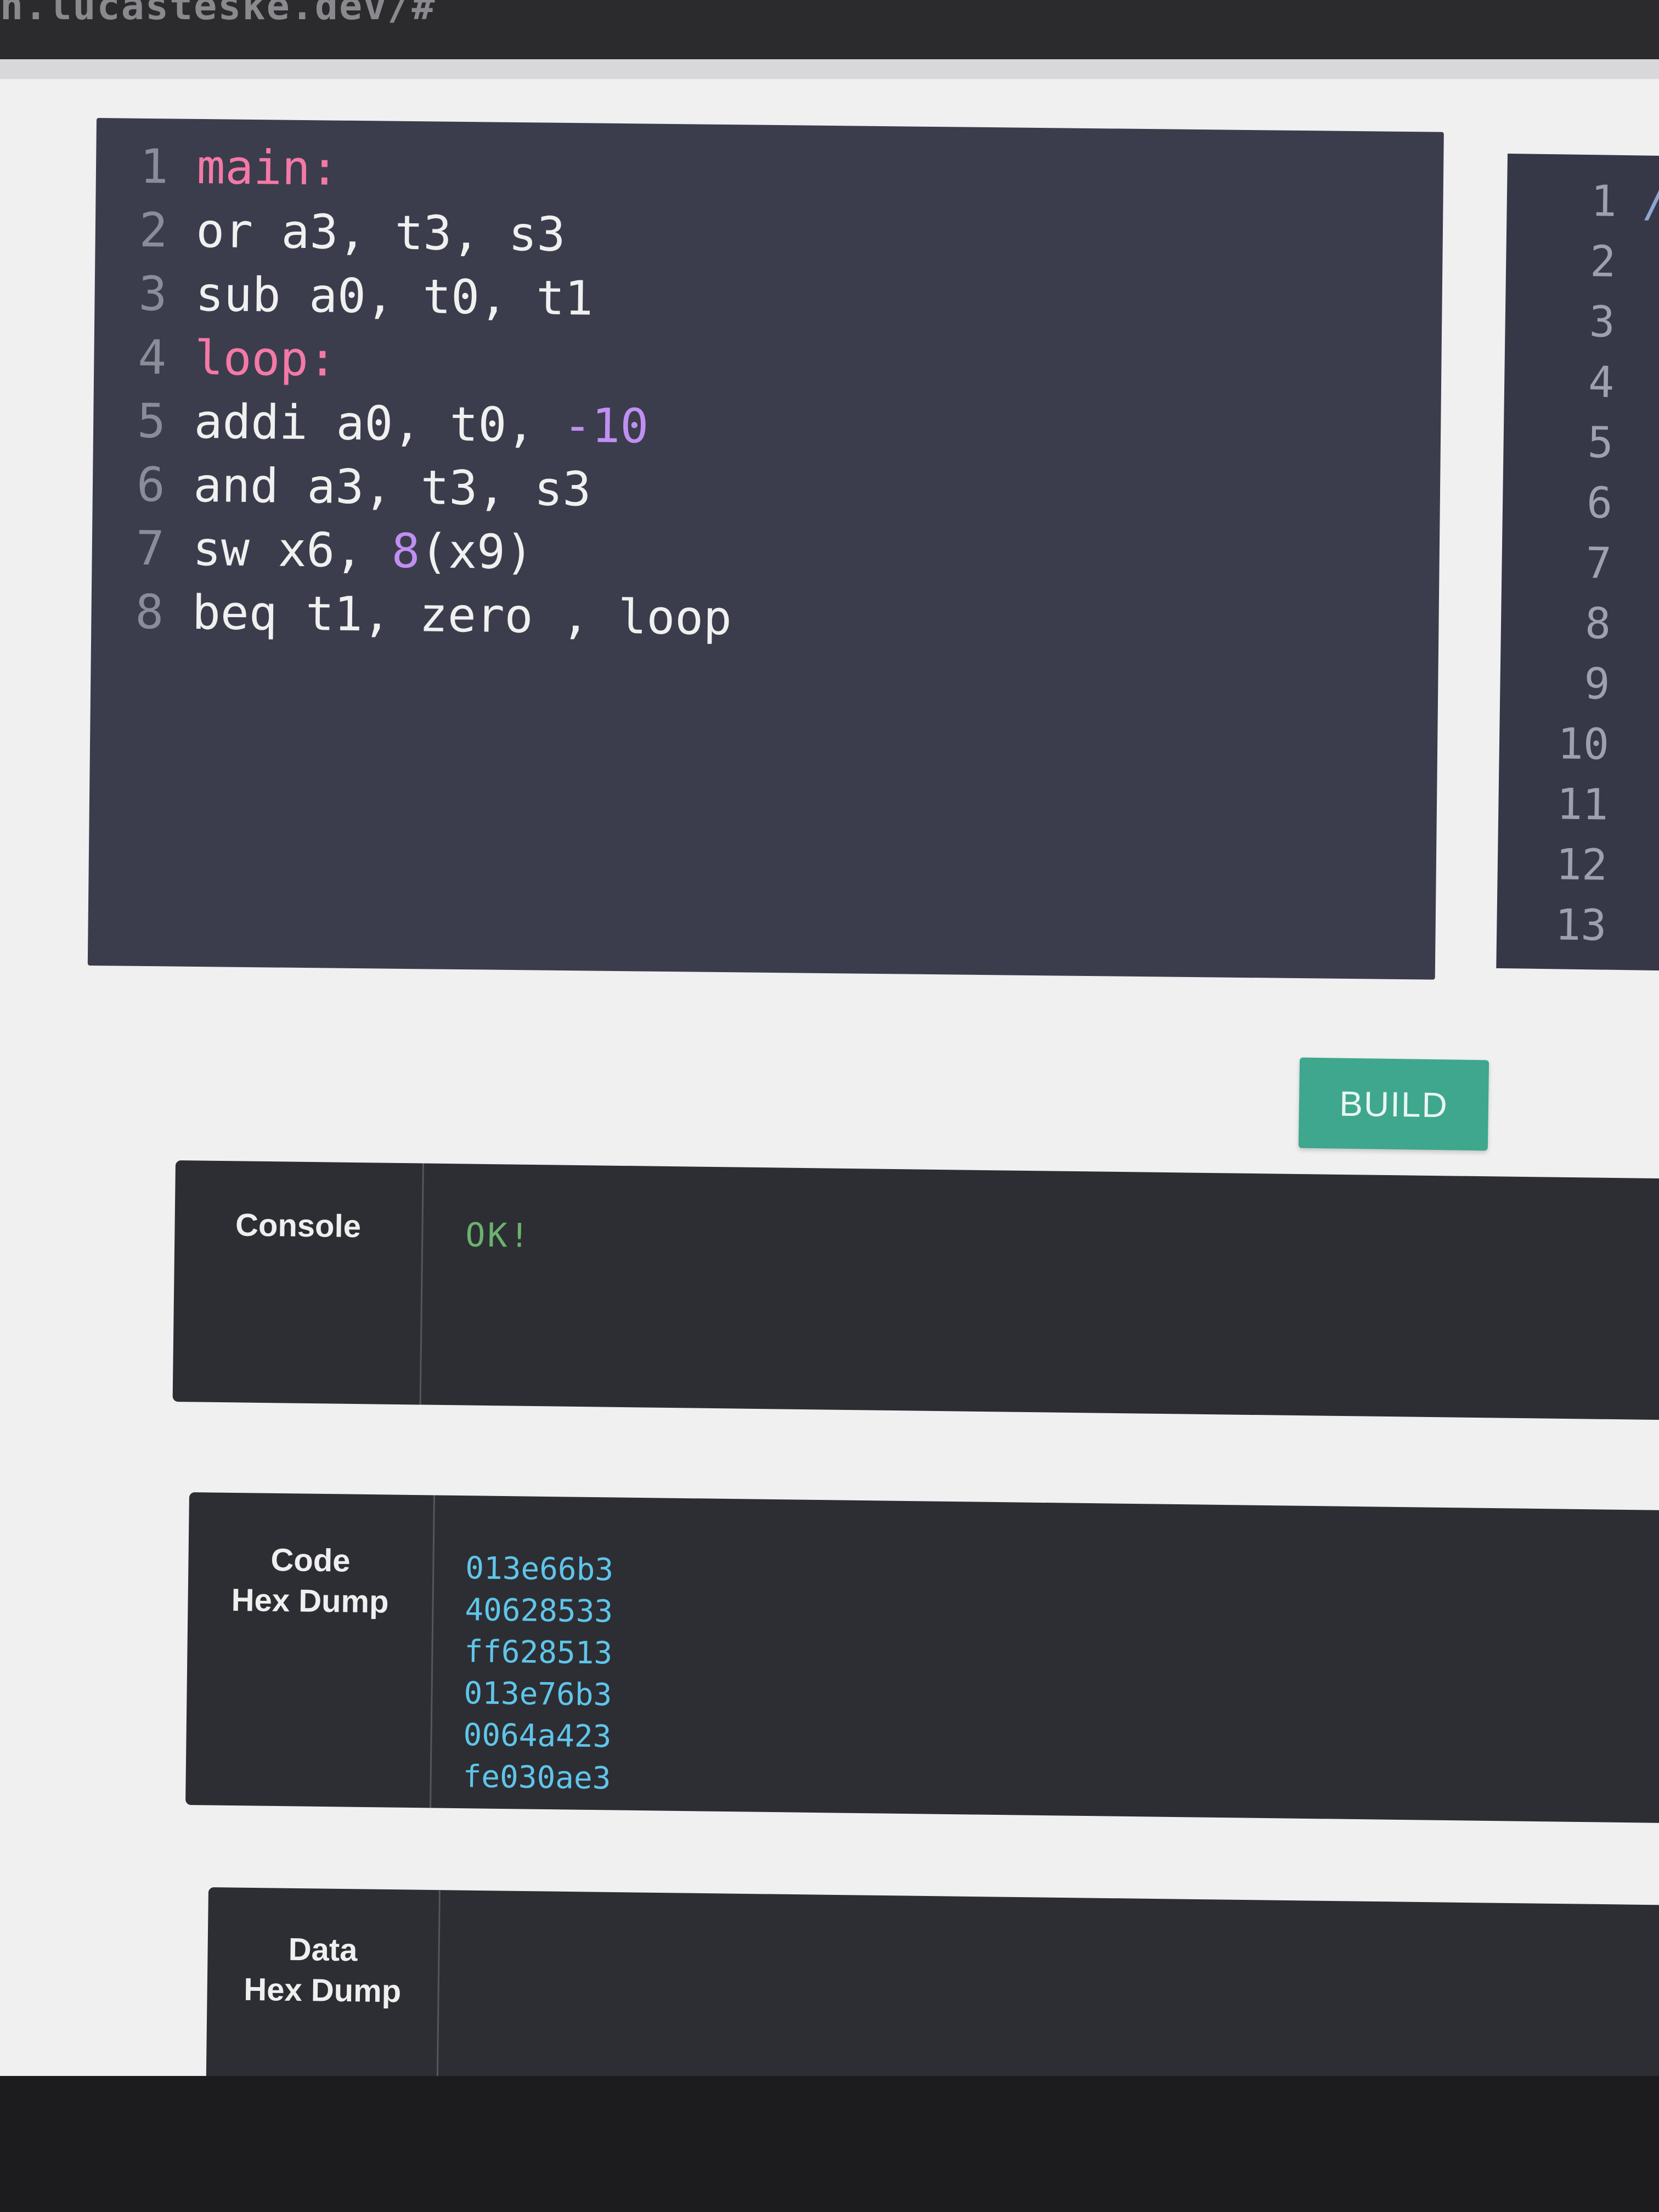  What do you see at coordinates (218, 14) in the screenshot?
I see `address-bar-url: n.lucasteske.dev/#` at bounding box center [218, 14].